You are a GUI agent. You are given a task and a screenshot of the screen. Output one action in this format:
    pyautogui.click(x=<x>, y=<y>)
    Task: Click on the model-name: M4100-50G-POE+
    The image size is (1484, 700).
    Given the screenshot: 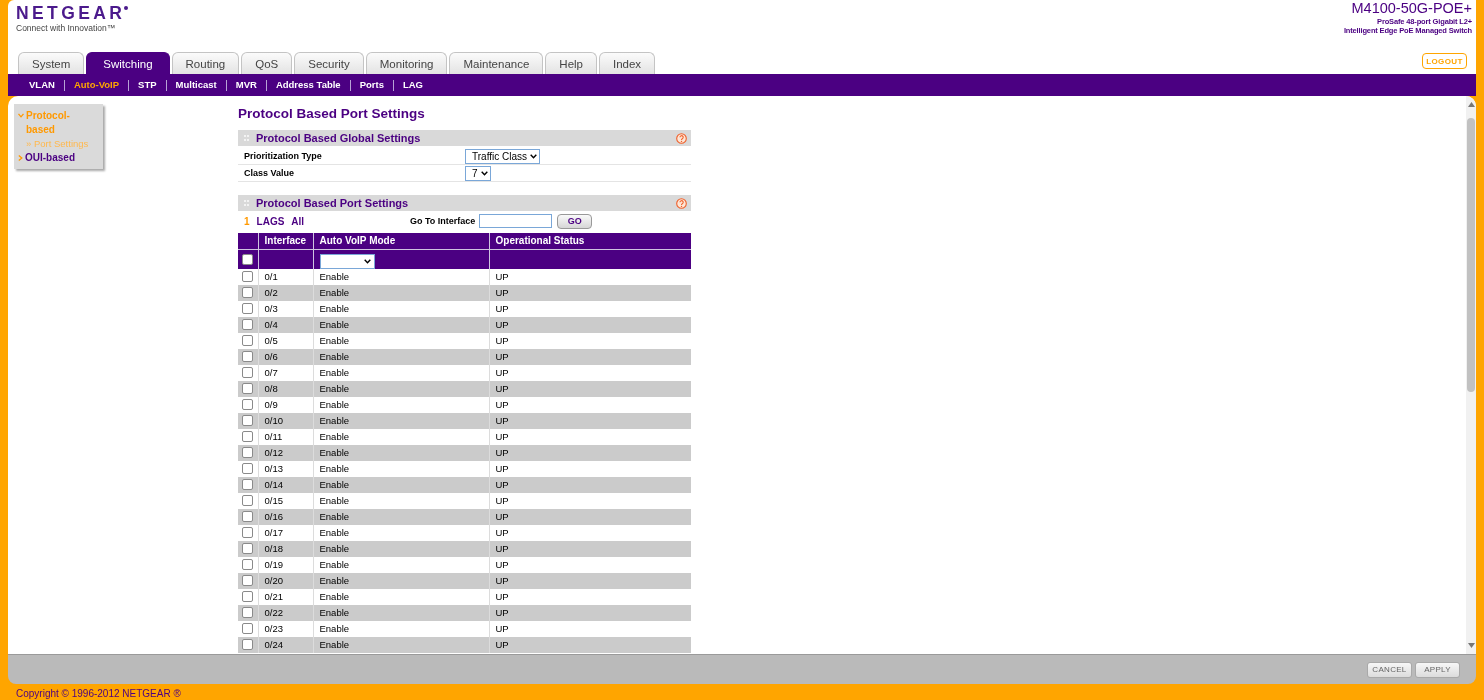 What is the action you would take?
    pyautogui.click(x=1411, y=8)
    